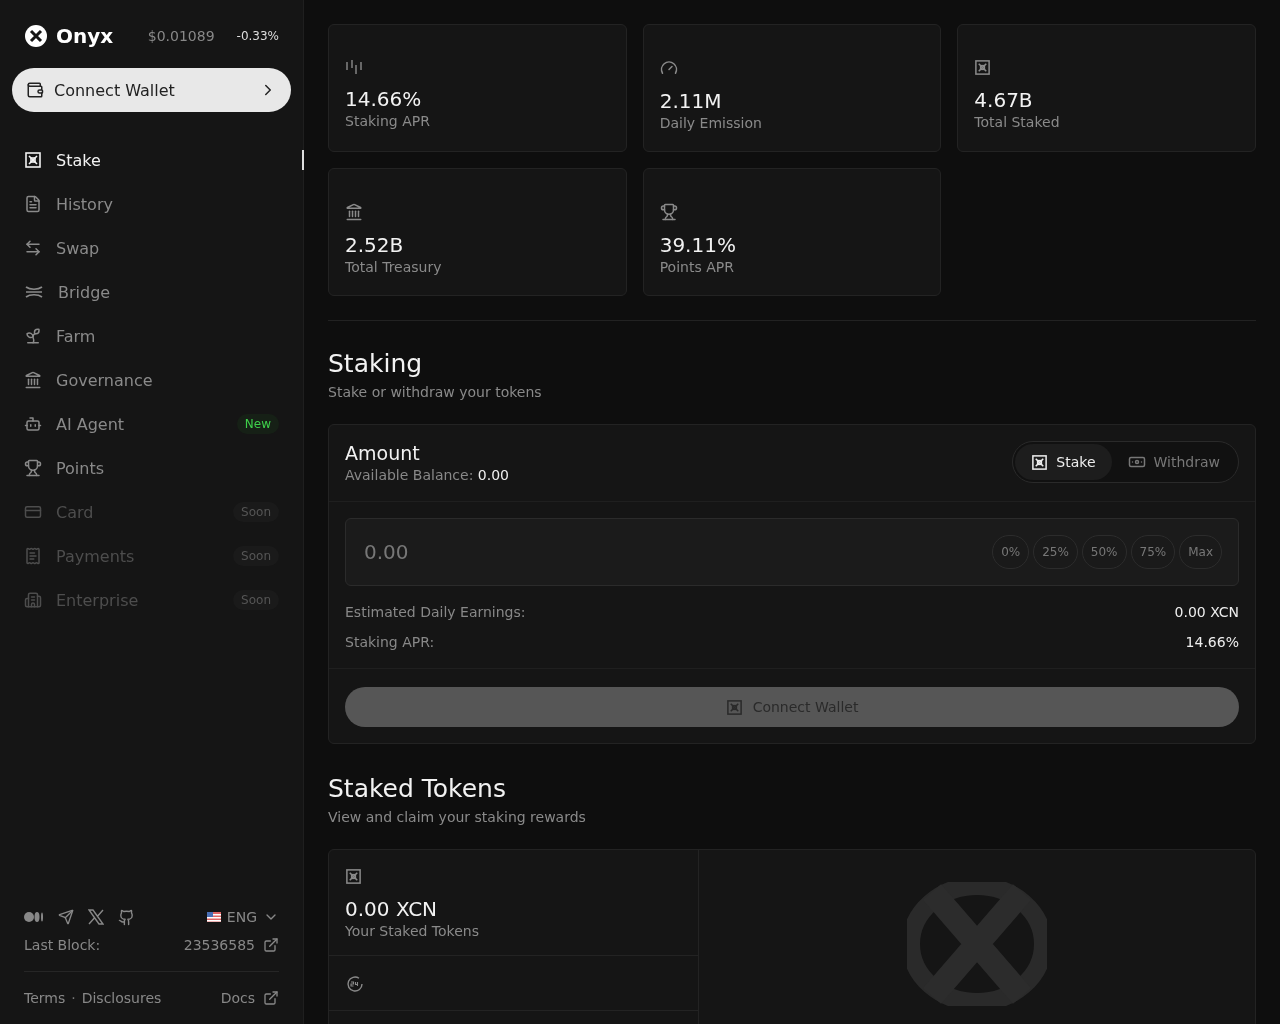 The height and width of the screenshot is (1024, 1280). I want to click on language-selector: ENG, so click(242, 917).